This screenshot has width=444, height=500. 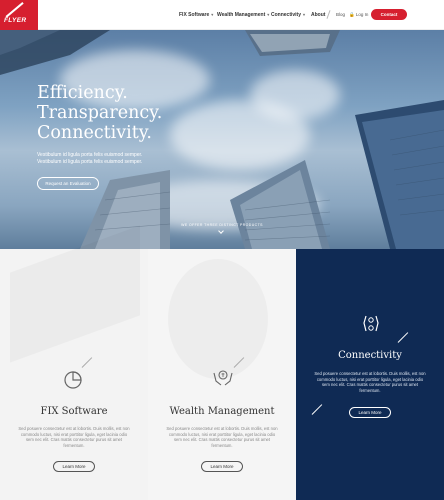 What do you see at coordinates (74, 411) in the screenshot?
I see `panel-title: FIX Software` at bounding box center [74, 411].